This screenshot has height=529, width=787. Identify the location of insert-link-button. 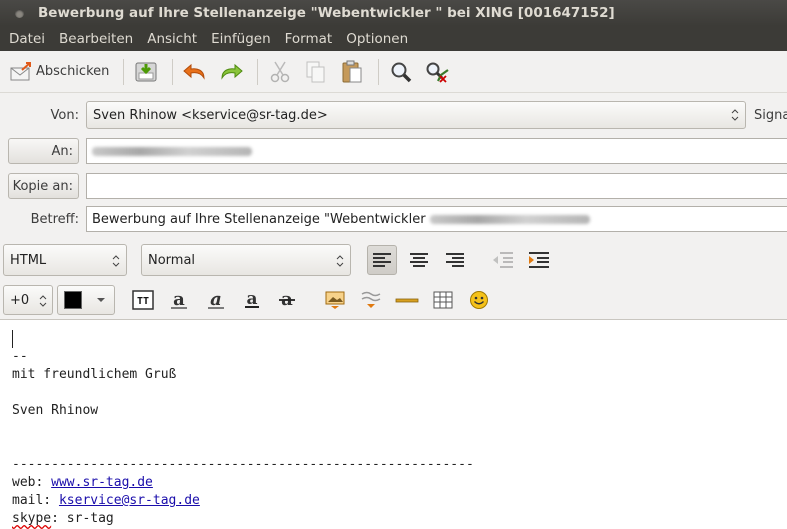
(371, 300).